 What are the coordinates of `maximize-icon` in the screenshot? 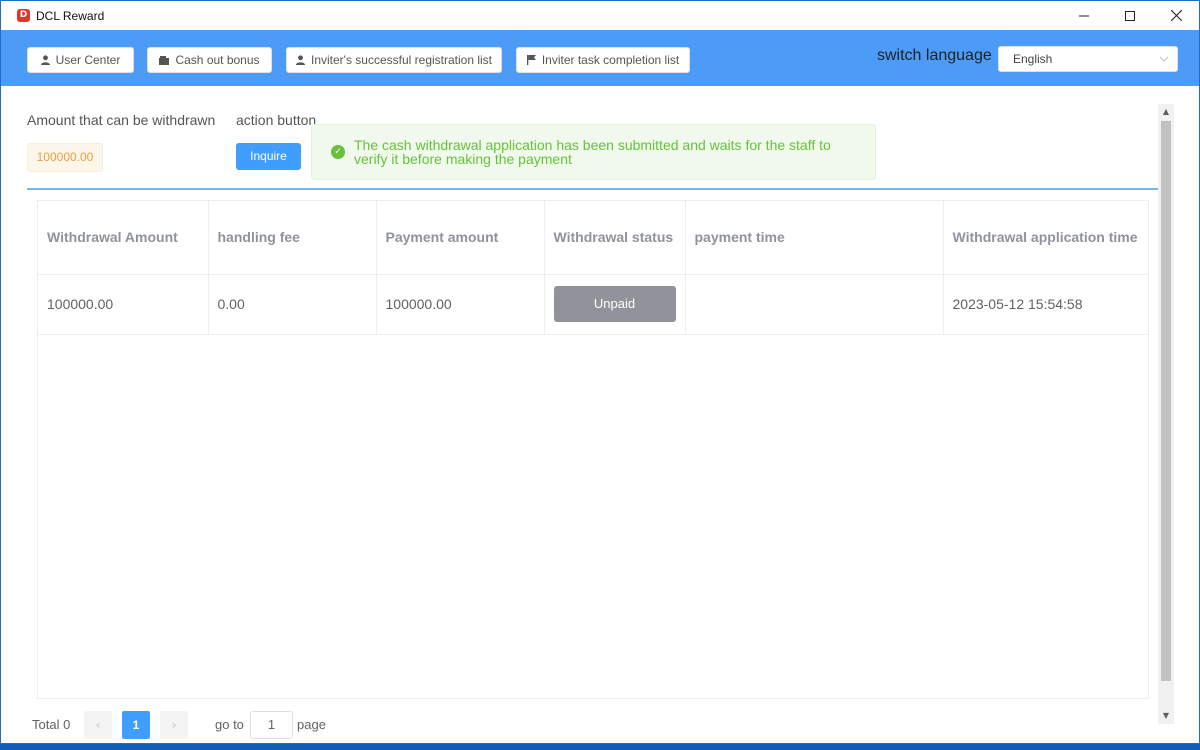 It's located at (1130, 15).